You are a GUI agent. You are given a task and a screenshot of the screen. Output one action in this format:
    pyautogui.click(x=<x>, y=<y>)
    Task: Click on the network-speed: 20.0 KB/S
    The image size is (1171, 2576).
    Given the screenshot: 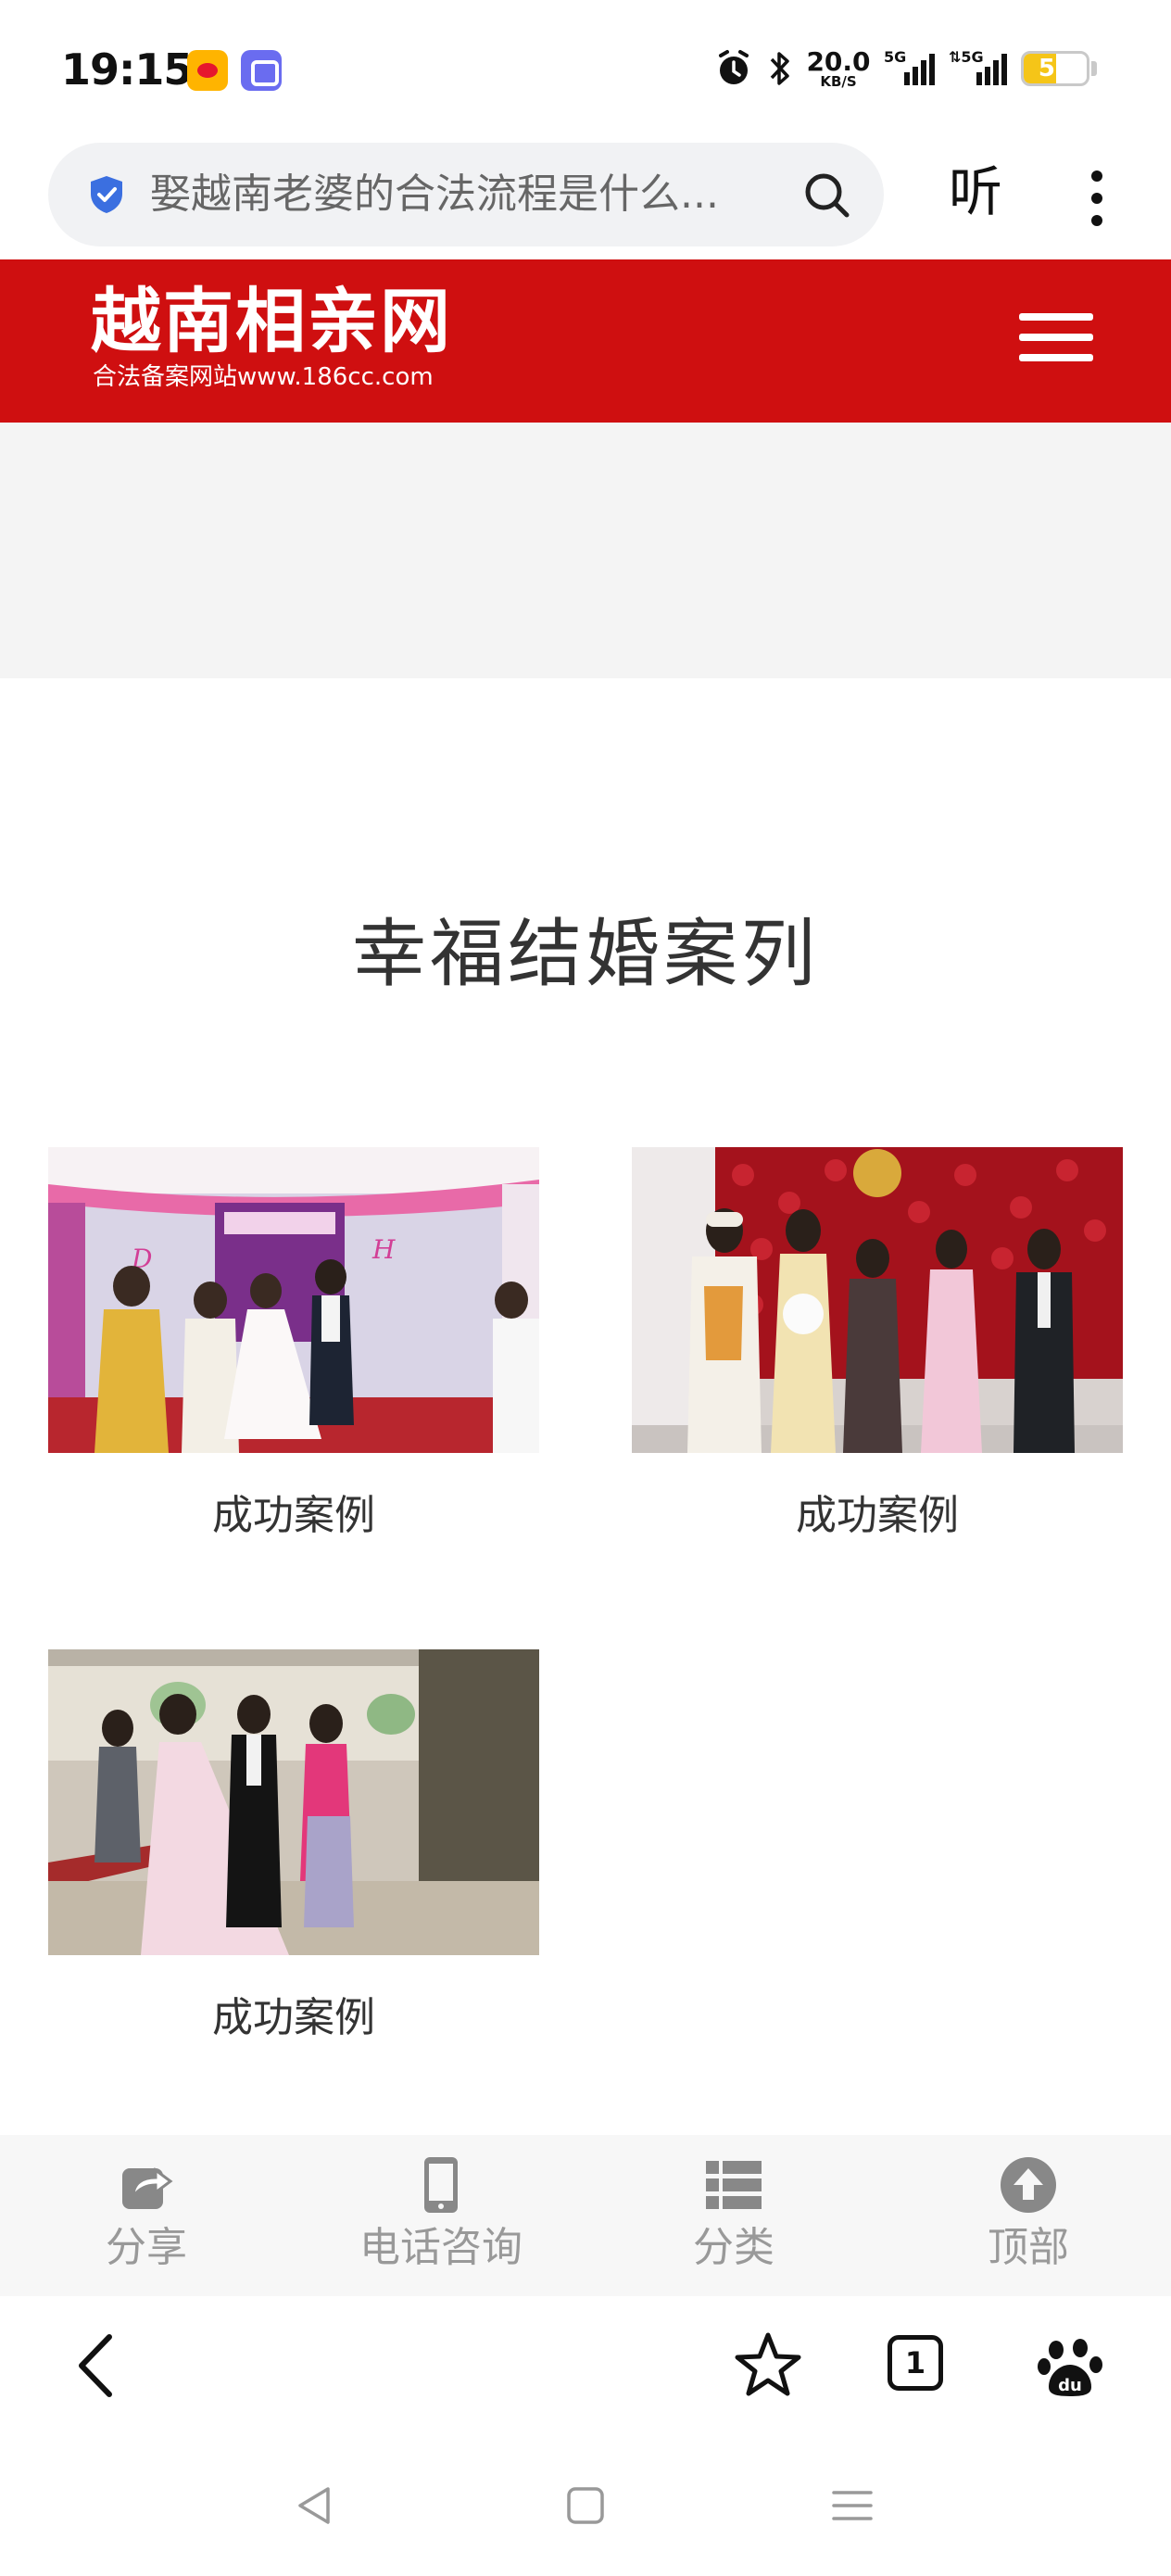 What is the action you would take?
    pyautogui.click(x=839, y=68)
    